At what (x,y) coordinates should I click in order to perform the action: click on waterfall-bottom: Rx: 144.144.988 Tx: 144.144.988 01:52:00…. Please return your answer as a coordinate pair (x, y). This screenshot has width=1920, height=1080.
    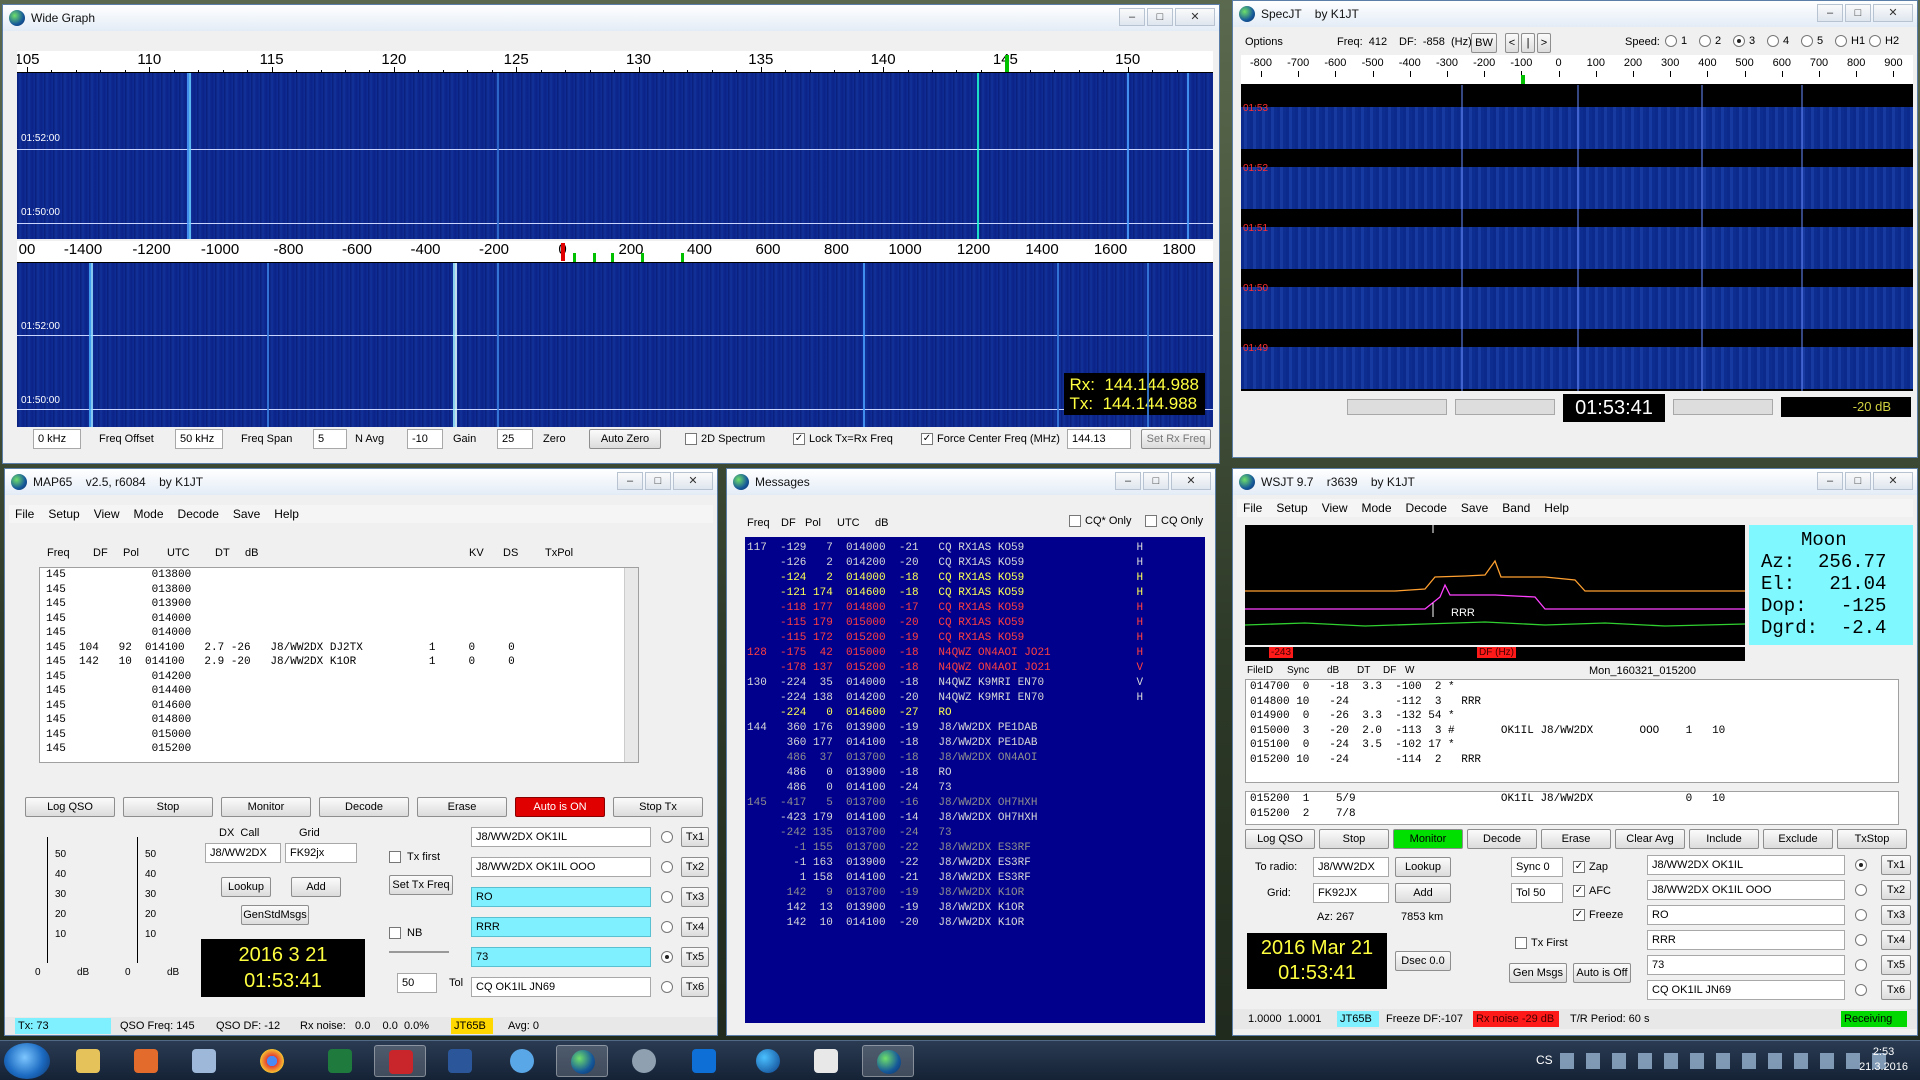
    Looking at the image, I should click on (615, 345).